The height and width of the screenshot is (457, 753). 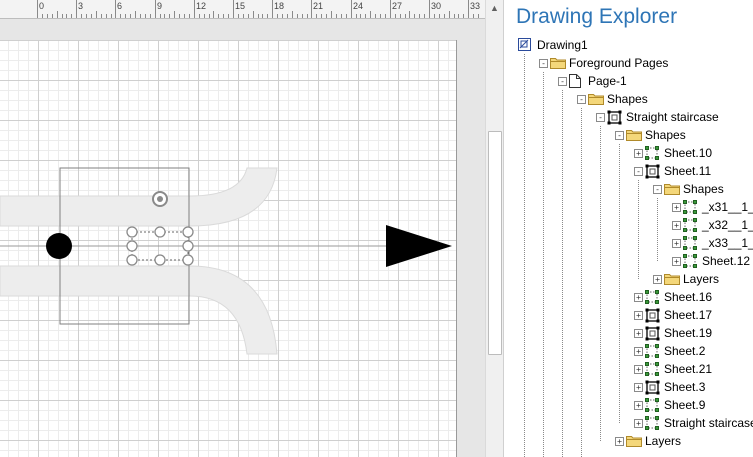 I want to click on vertical-scrollbar: ▲, so click(x=494, y=228).